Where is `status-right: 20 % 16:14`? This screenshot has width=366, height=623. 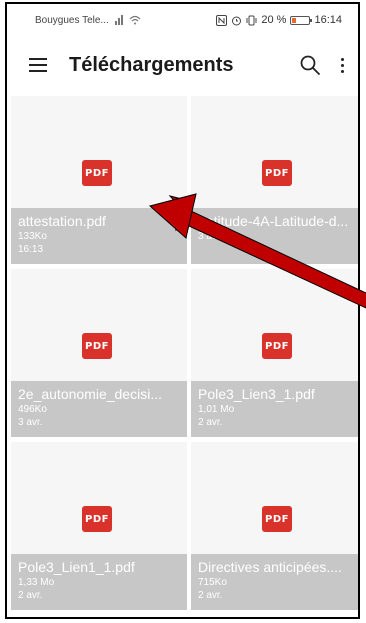
status-right: 20 % 16:14 is located at coordinates (279, 20).